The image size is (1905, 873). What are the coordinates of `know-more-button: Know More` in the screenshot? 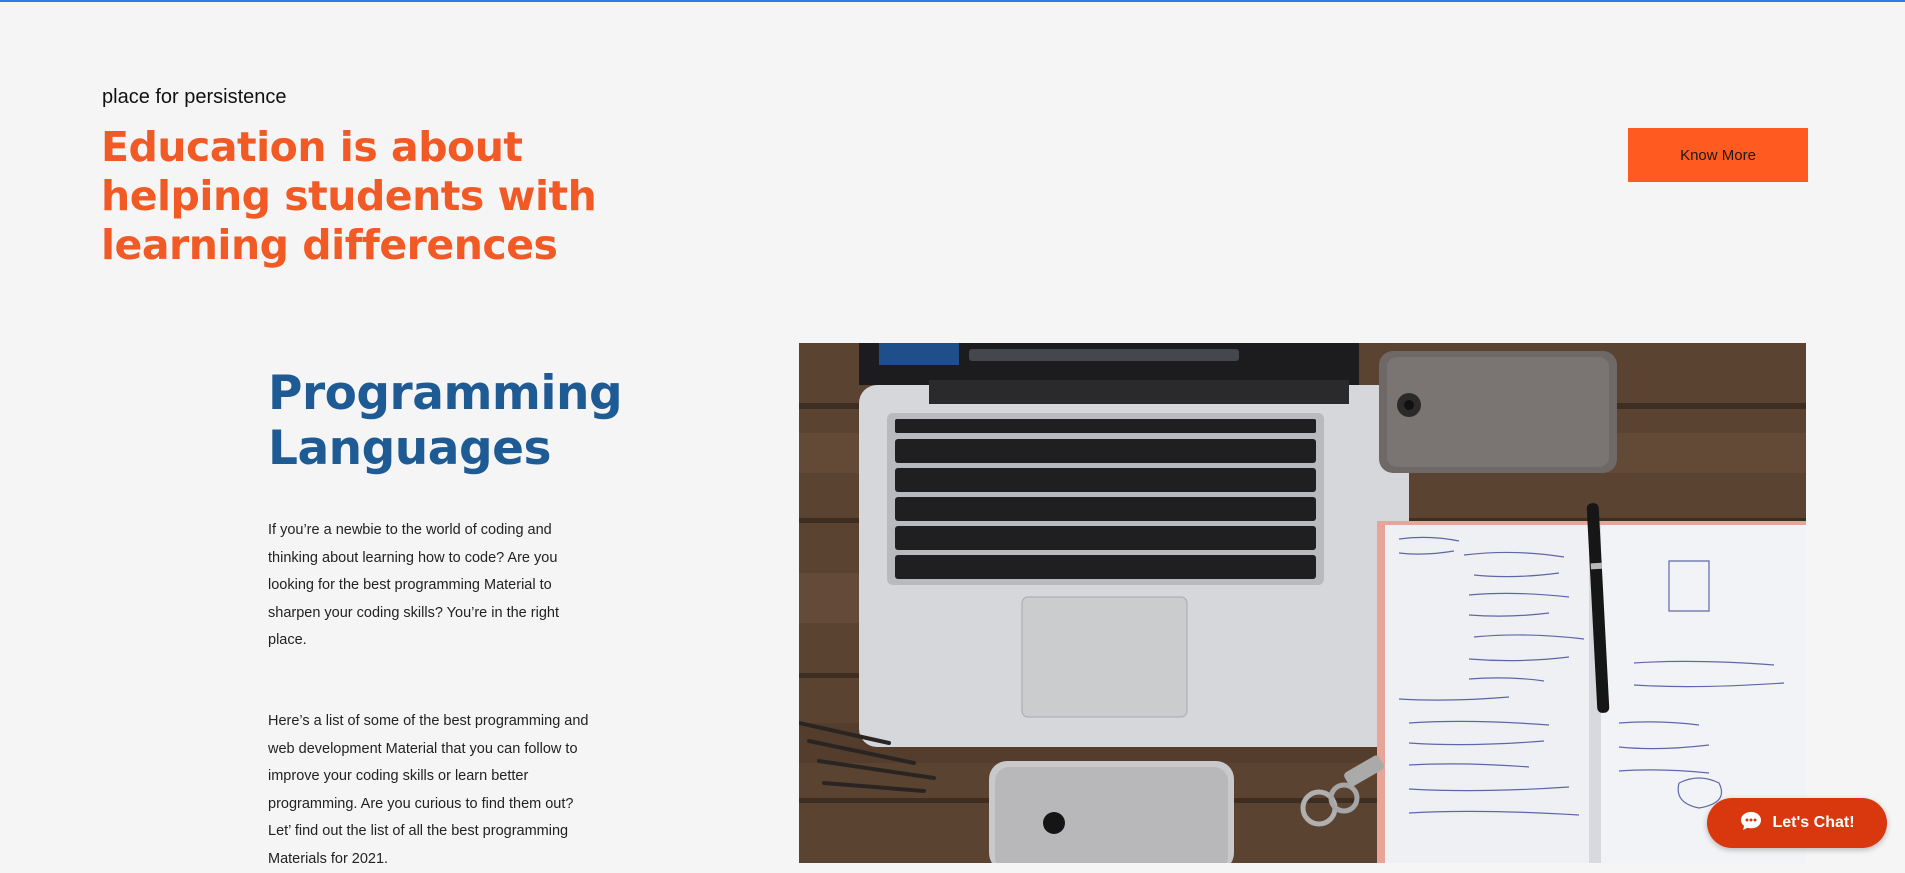 It's located at (1718, 155).